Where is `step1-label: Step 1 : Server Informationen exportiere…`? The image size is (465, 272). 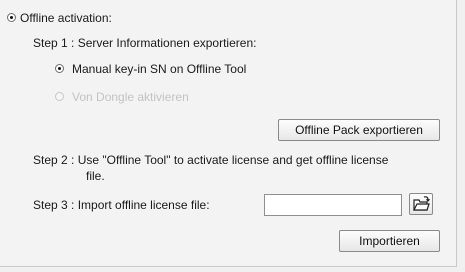
step1-label: Step 1 : Server Informationen exportiere… is located at coordinates (145, 43).